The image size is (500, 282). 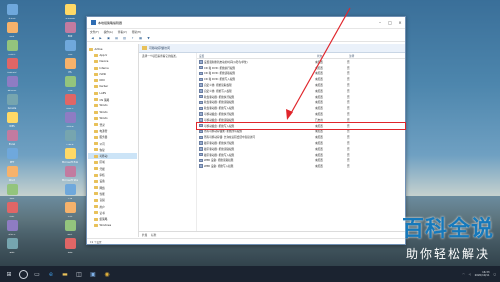 What do you see at coordinates (98, 49) in the screenshot?
I see `tree-node-label: Active` at bounding box center [98, 49].